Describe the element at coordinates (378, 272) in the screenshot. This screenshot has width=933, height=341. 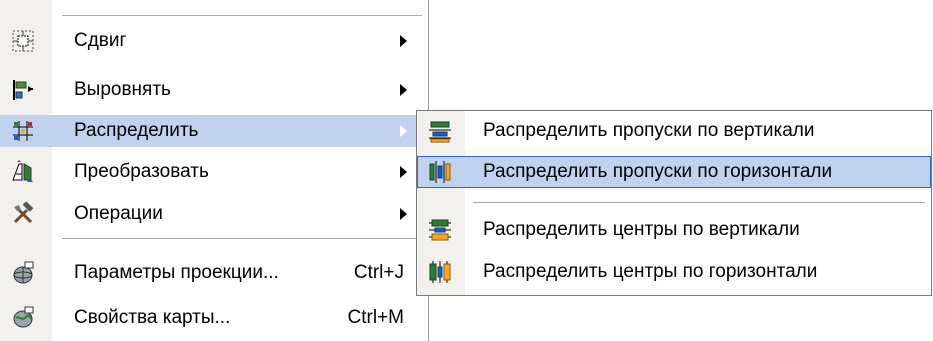
I see `menu-item-shortcut: Ctrl+J` at that location.